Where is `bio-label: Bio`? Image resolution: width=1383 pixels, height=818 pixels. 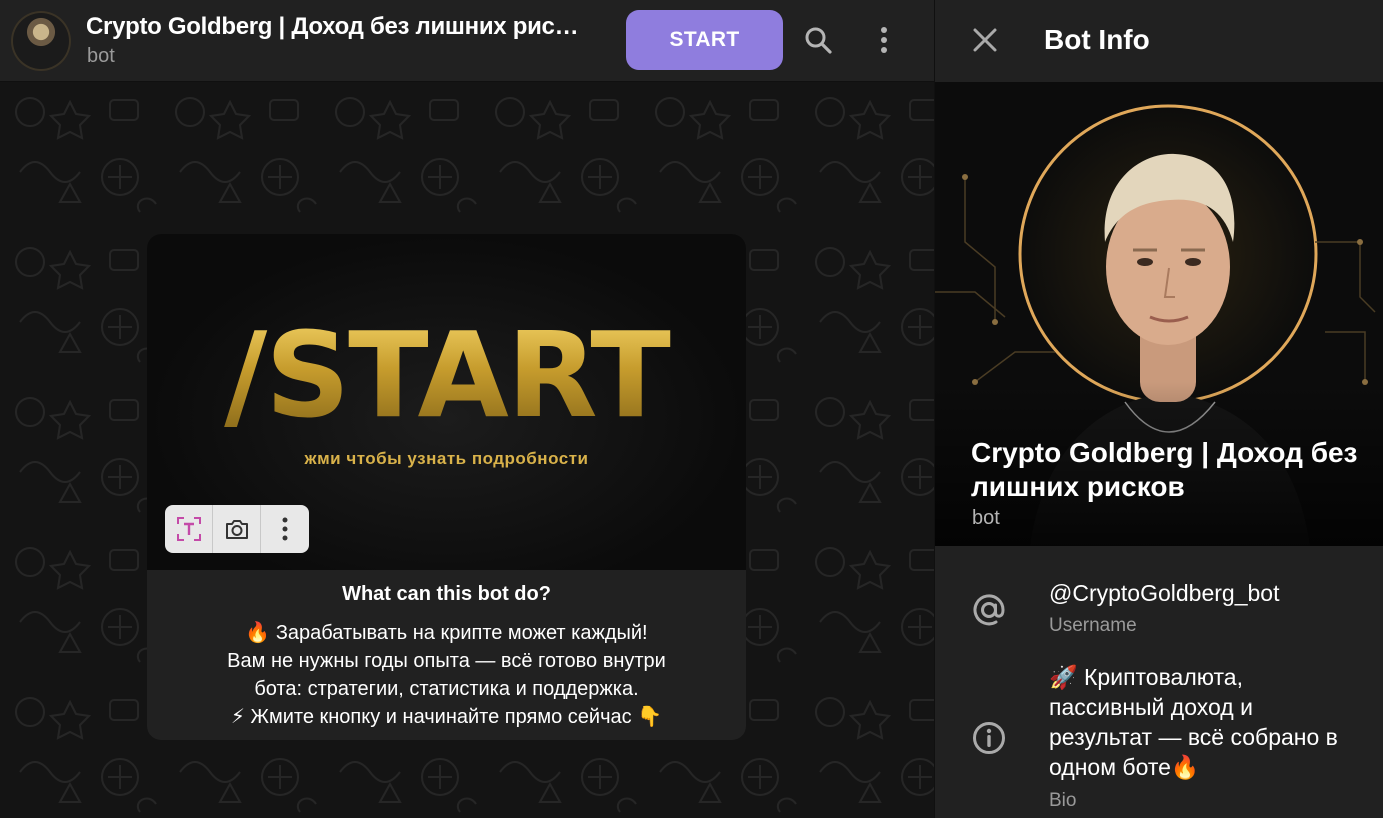 bio-label: Bio is located at coordinates (1063, 800).